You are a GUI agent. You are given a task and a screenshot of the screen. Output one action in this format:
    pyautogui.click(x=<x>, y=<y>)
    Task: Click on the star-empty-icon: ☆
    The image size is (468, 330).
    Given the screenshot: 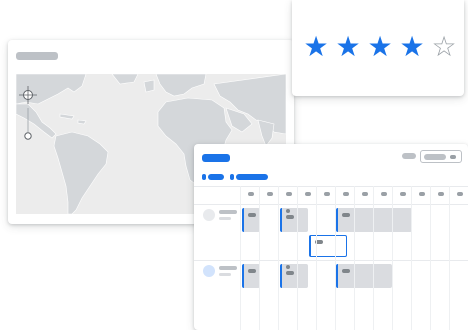 What is the action you would take?
    pyautogui.click(x=444, y=47)
    